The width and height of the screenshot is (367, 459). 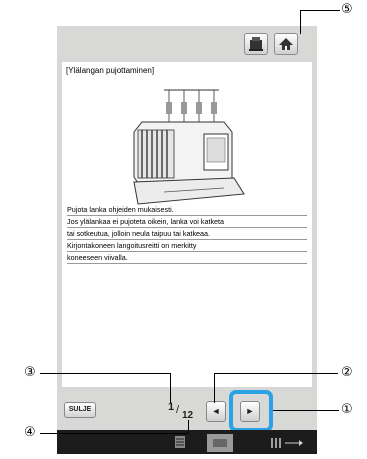 What do you see at coordinates (171, 407) in the screenshot?
I see `current-page: 1` at bounding box center [171, 407].